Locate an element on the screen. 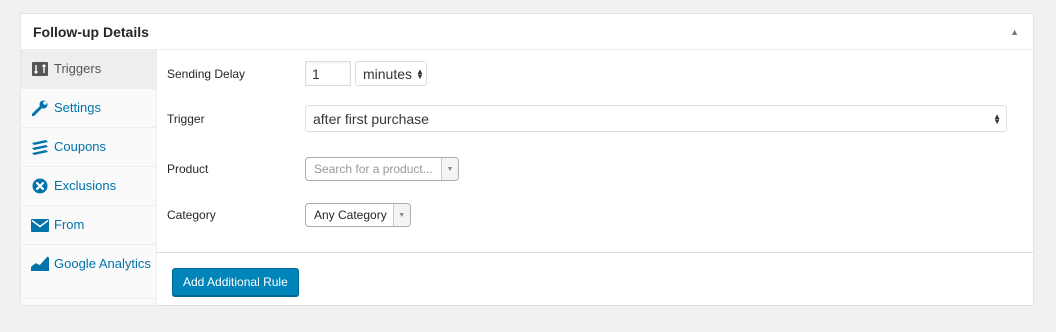 Image resolution: width=1056 pixels, height=332 pixels. delay-unit-select: minutes ▲ ▼ is located at coordinates (391, 73).